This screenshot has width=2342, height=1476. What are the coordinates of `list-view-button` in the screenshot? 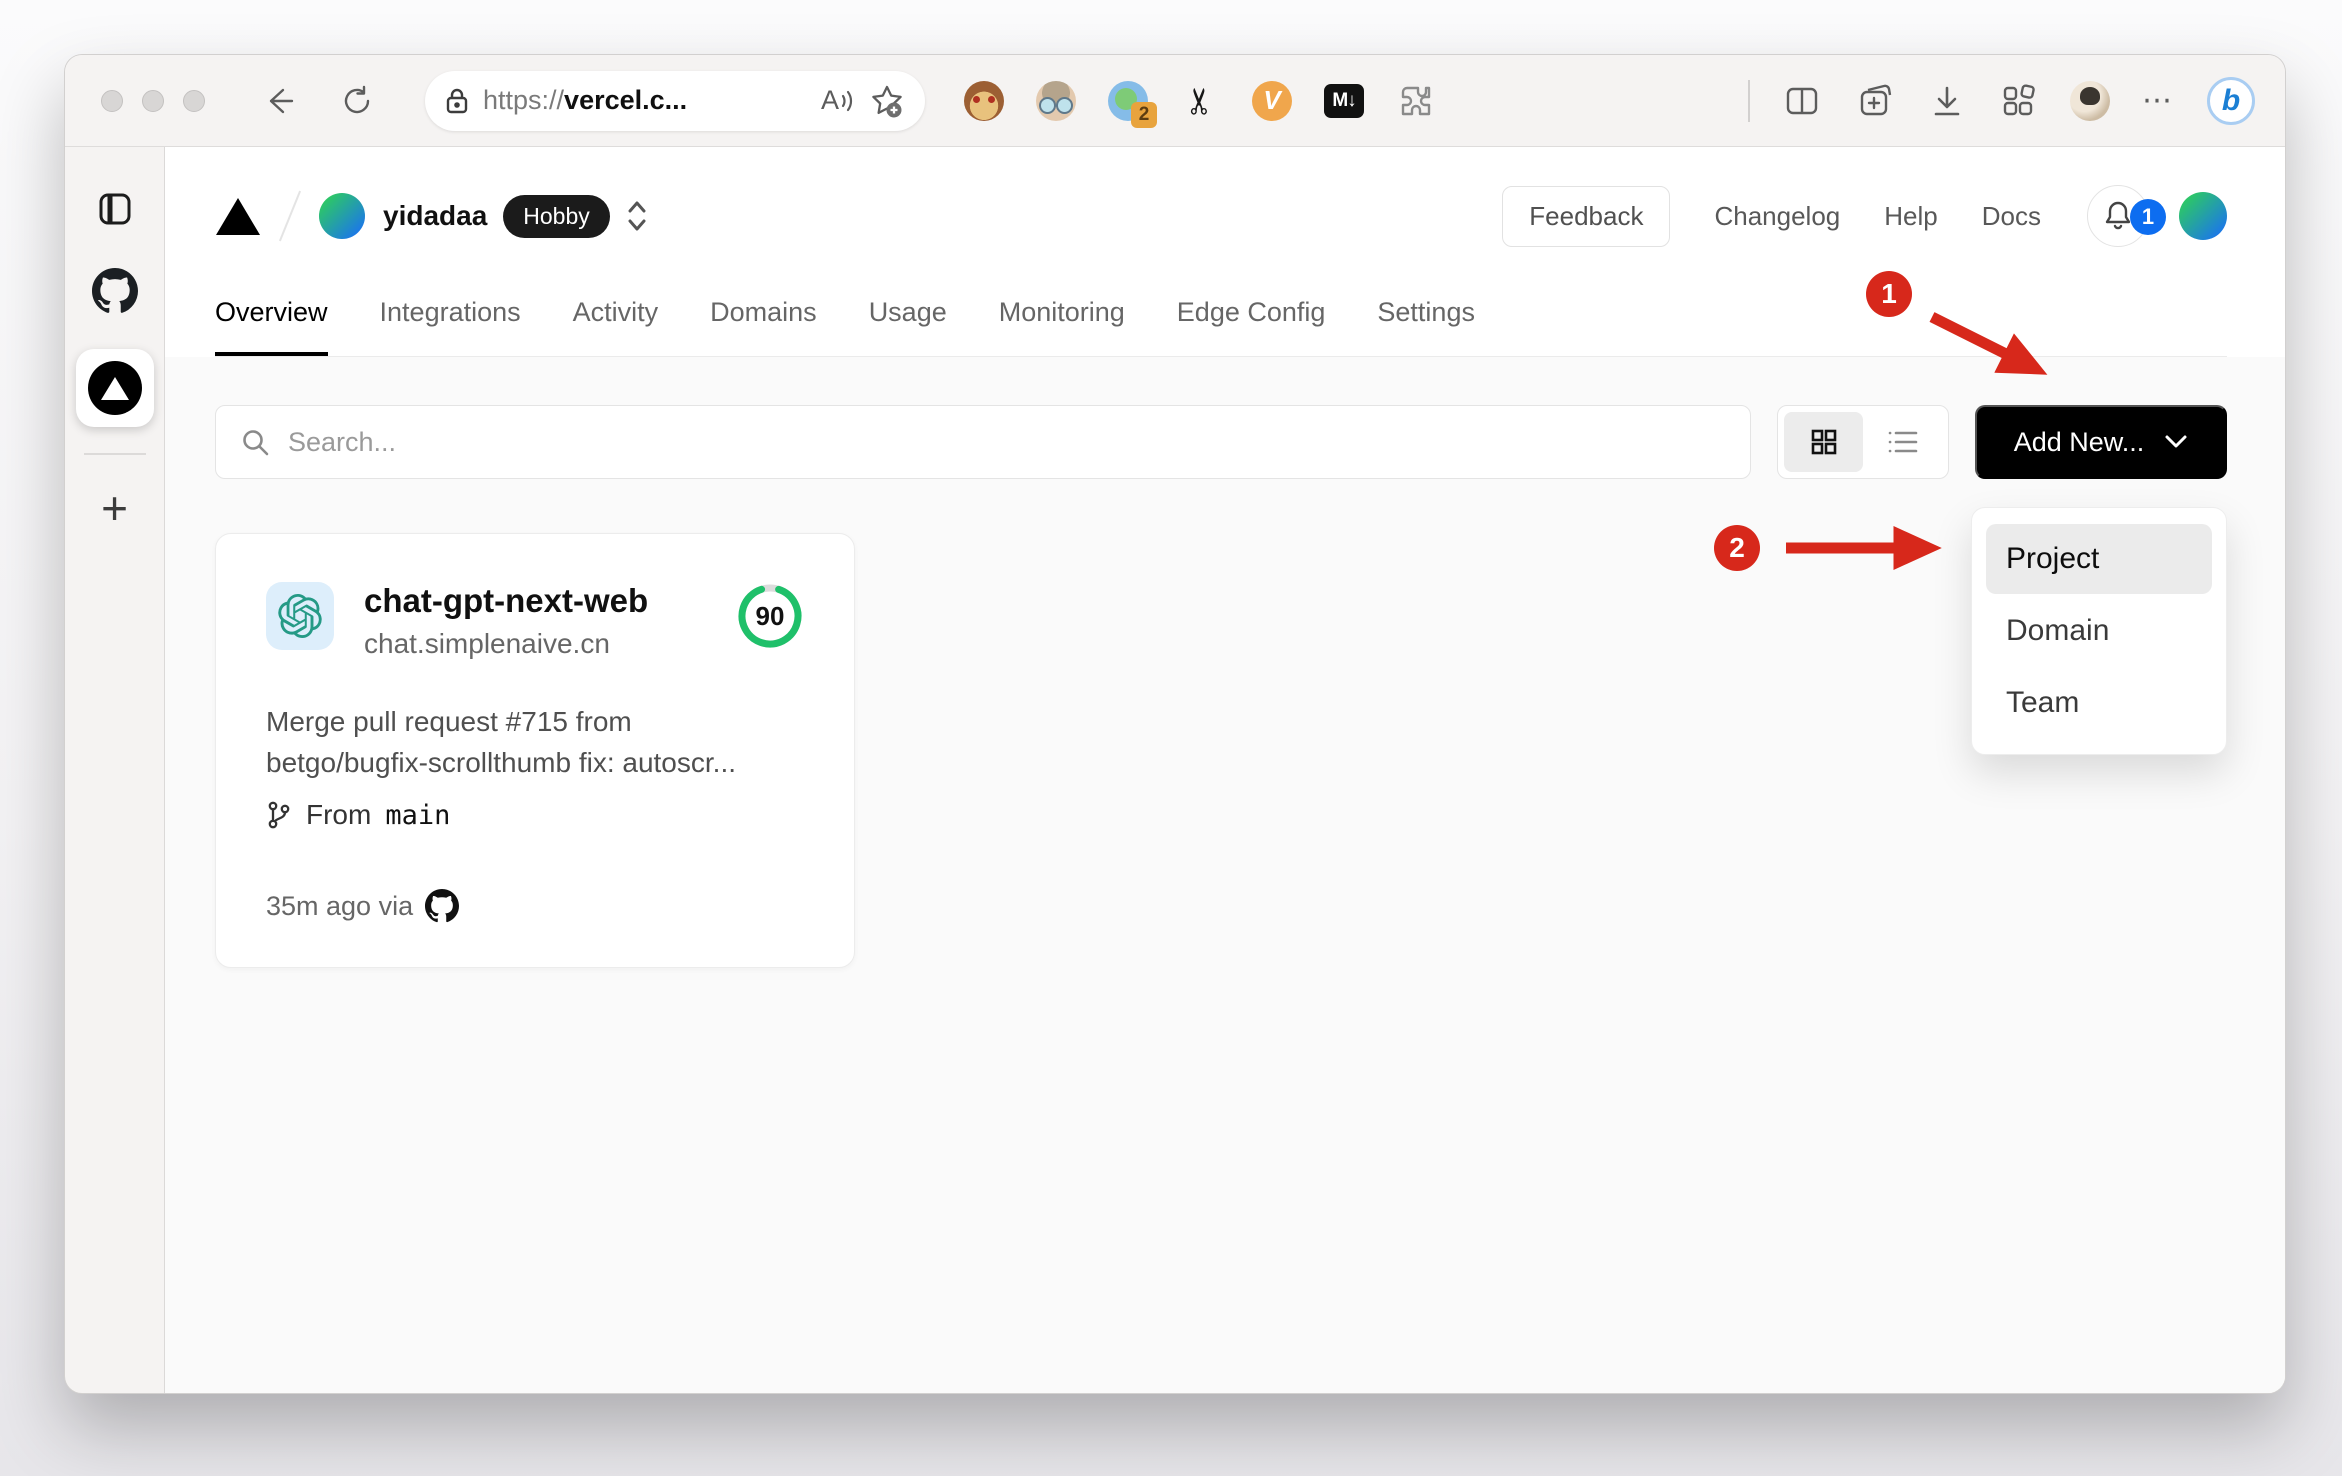 It's located at (1902, 442).